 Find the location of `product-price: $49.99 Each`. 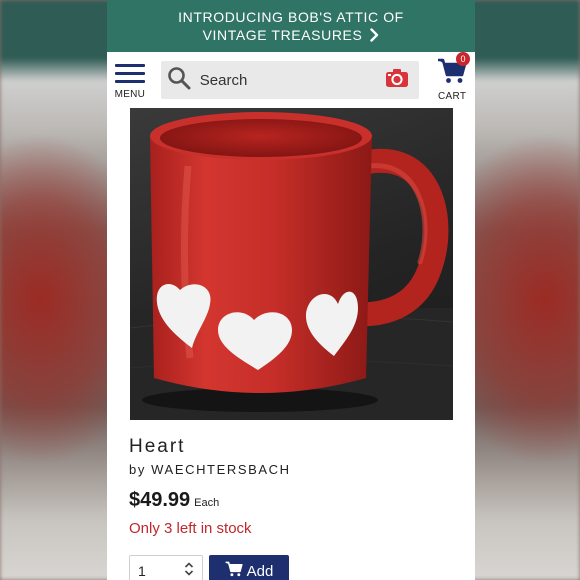

product-price: $49.99 Each is located at coordinates (174, 500).